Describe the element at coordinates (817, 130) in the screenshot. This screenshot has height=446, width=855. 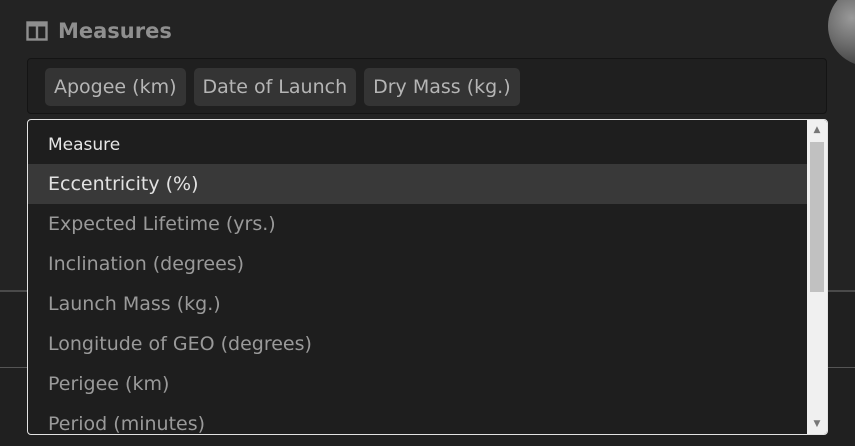
I see `scroll-up-icon: ▲` at that location.